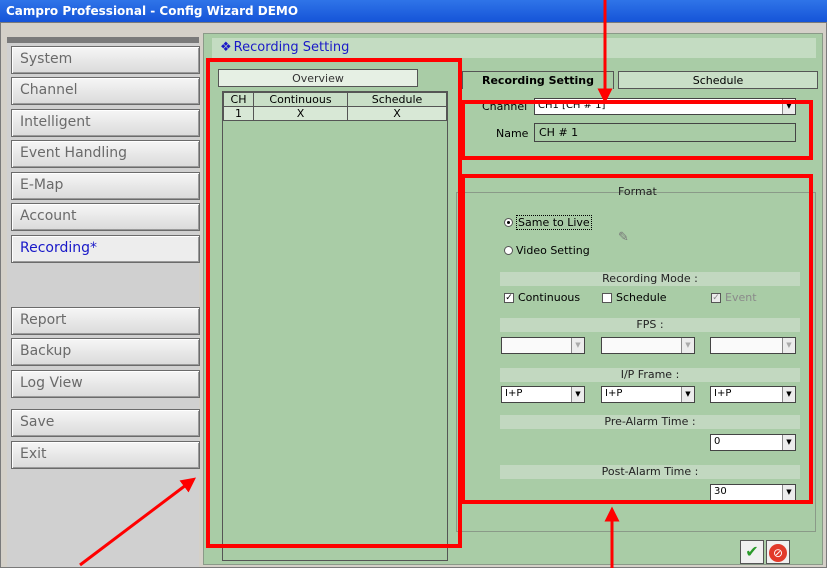  What do you see at coordinates (614, 393) in the screenshot?
I see `ip-frame-value-2: I+P` at bounding box center [614, 393].